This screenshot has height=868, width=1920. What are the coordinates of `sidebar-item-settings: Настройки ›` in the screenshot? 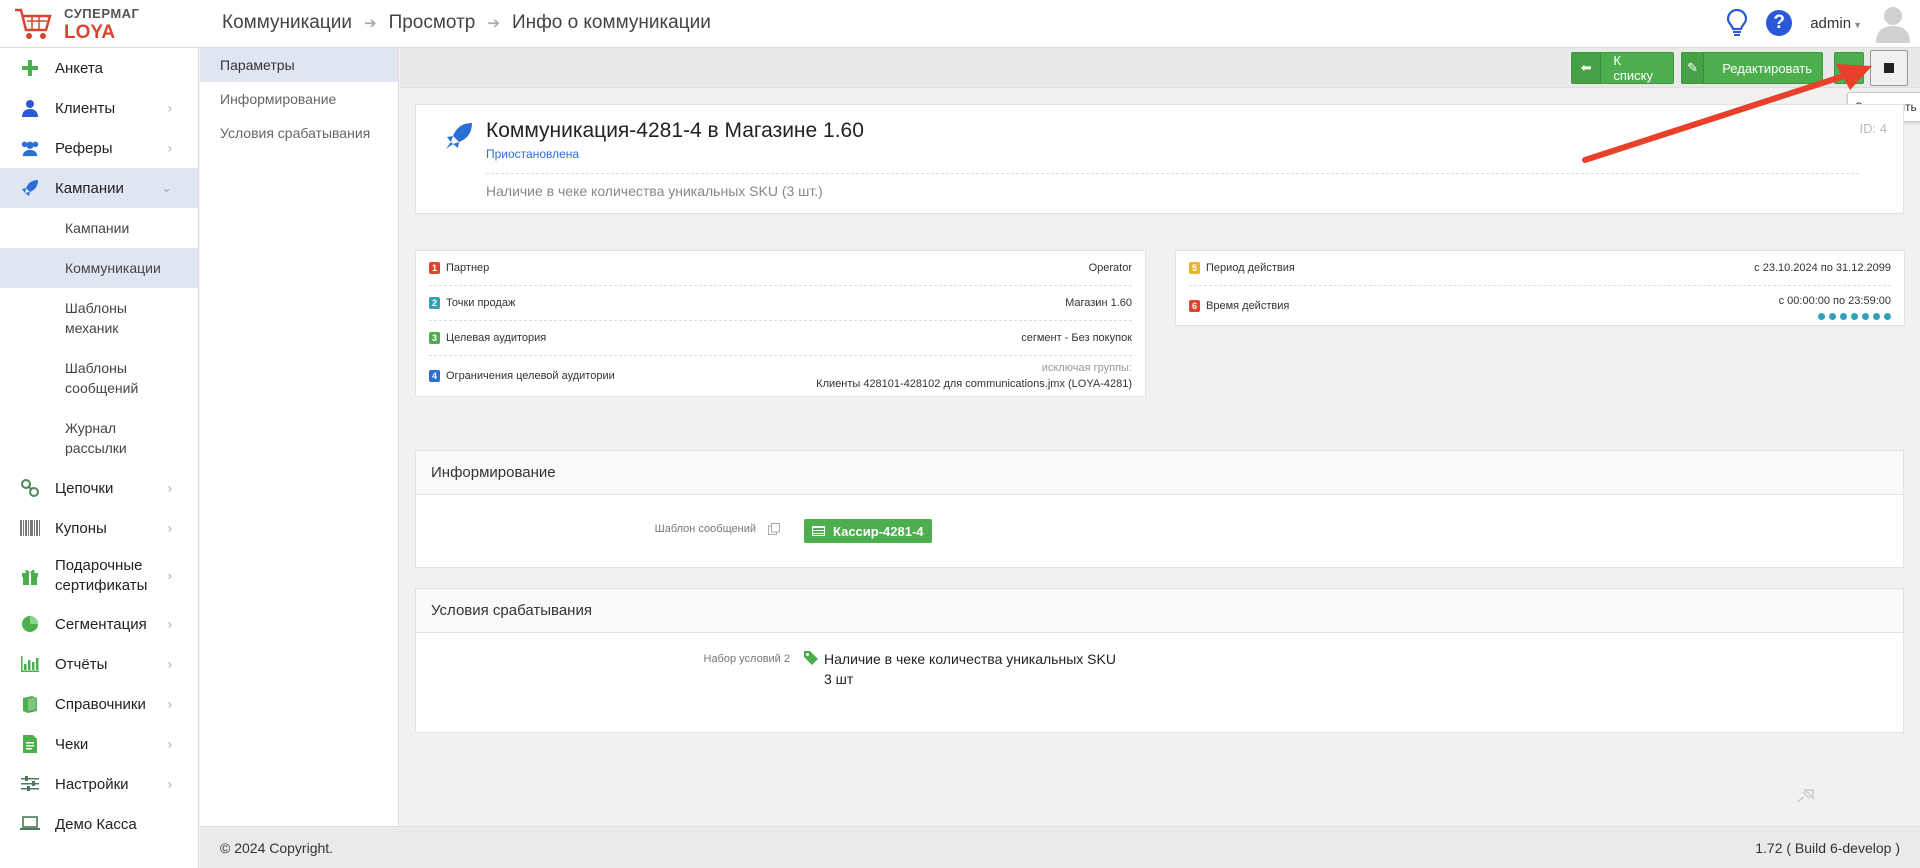 It's located at (99, 784).